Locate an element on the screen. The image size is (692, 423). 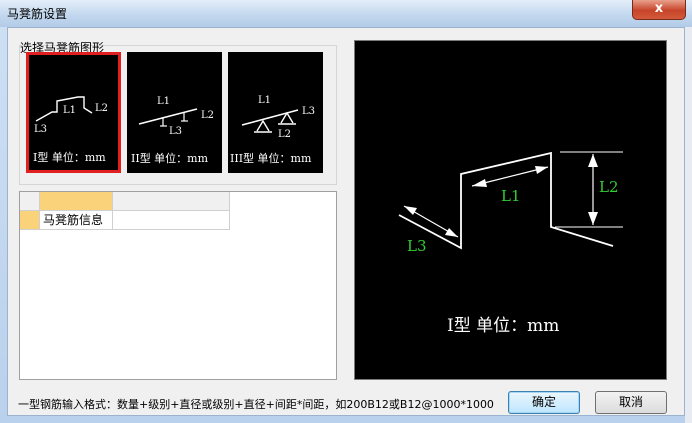
shape-type-2-drawing: L1 L2 L3 II型 单位：mm is located at coordinates (172, 130).